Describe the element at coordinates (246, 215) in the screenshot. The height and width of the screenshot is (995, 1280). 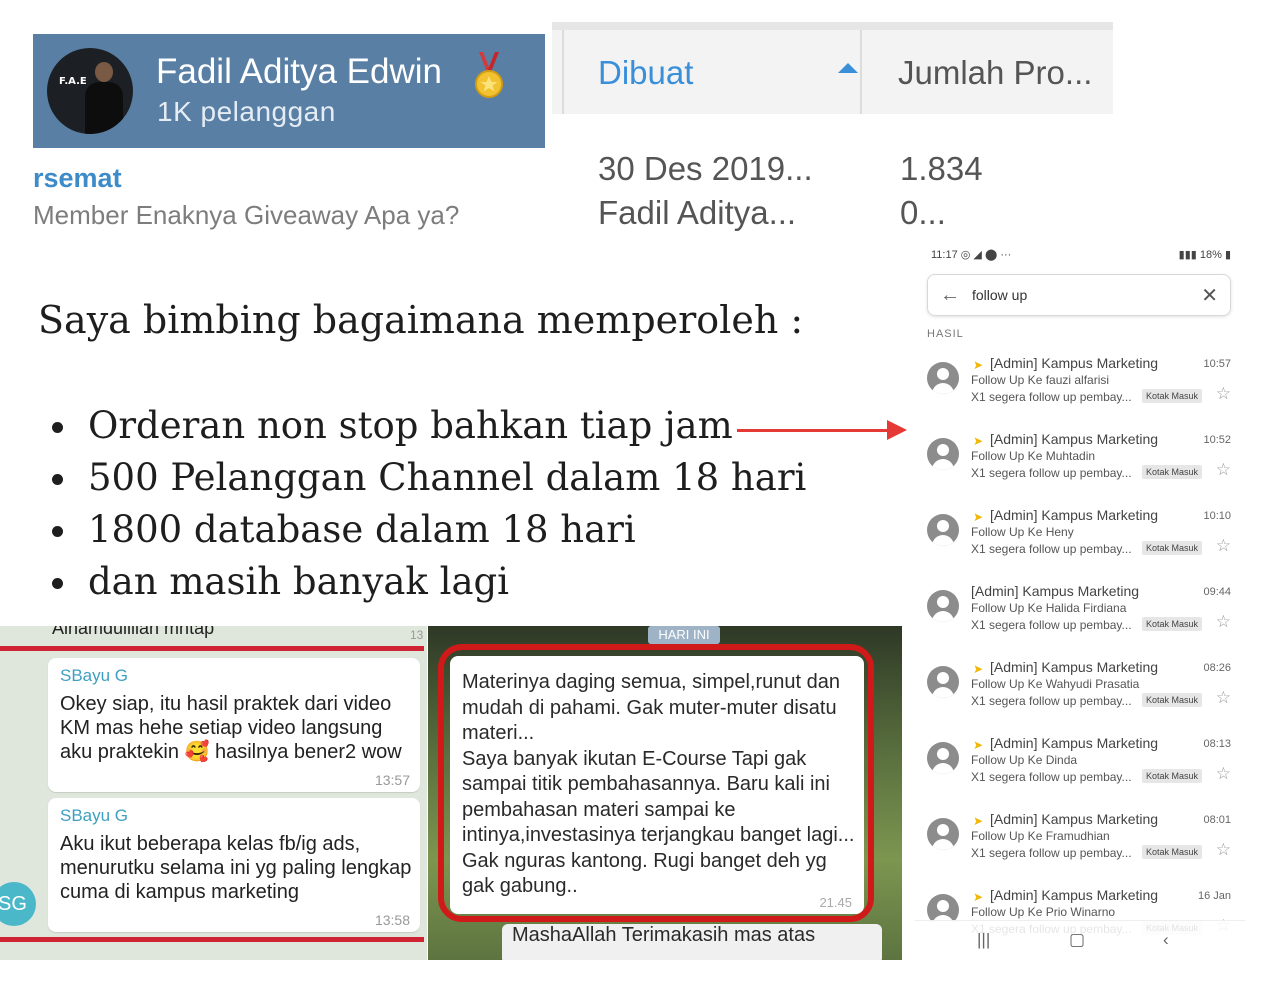
I see `chat-list-preview: Member Enaknya Giveaway Apa ya?` at that location.